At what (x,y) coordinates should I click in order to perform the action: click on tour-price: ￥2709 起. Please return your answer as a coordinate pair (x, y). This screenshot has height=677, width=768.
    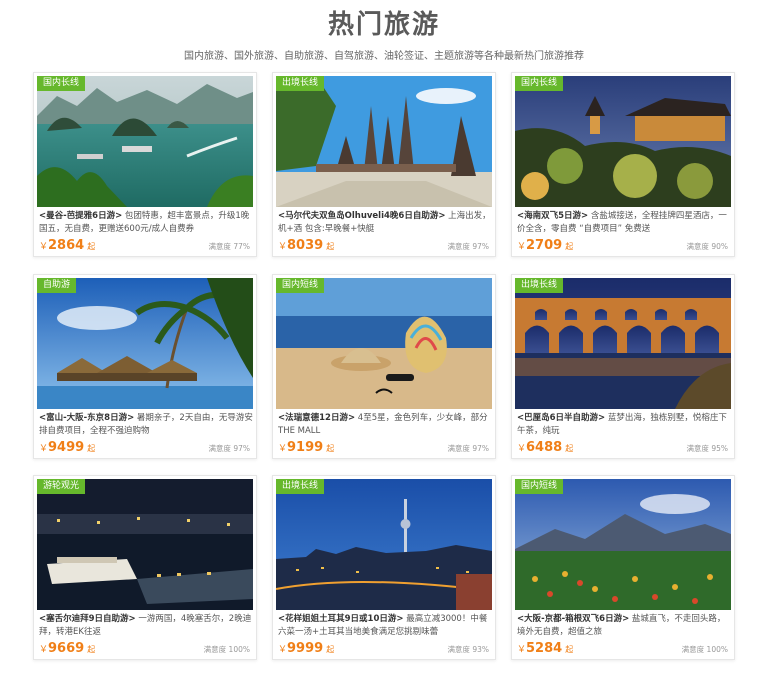
    Looking at the image, I should click on (545, 246).